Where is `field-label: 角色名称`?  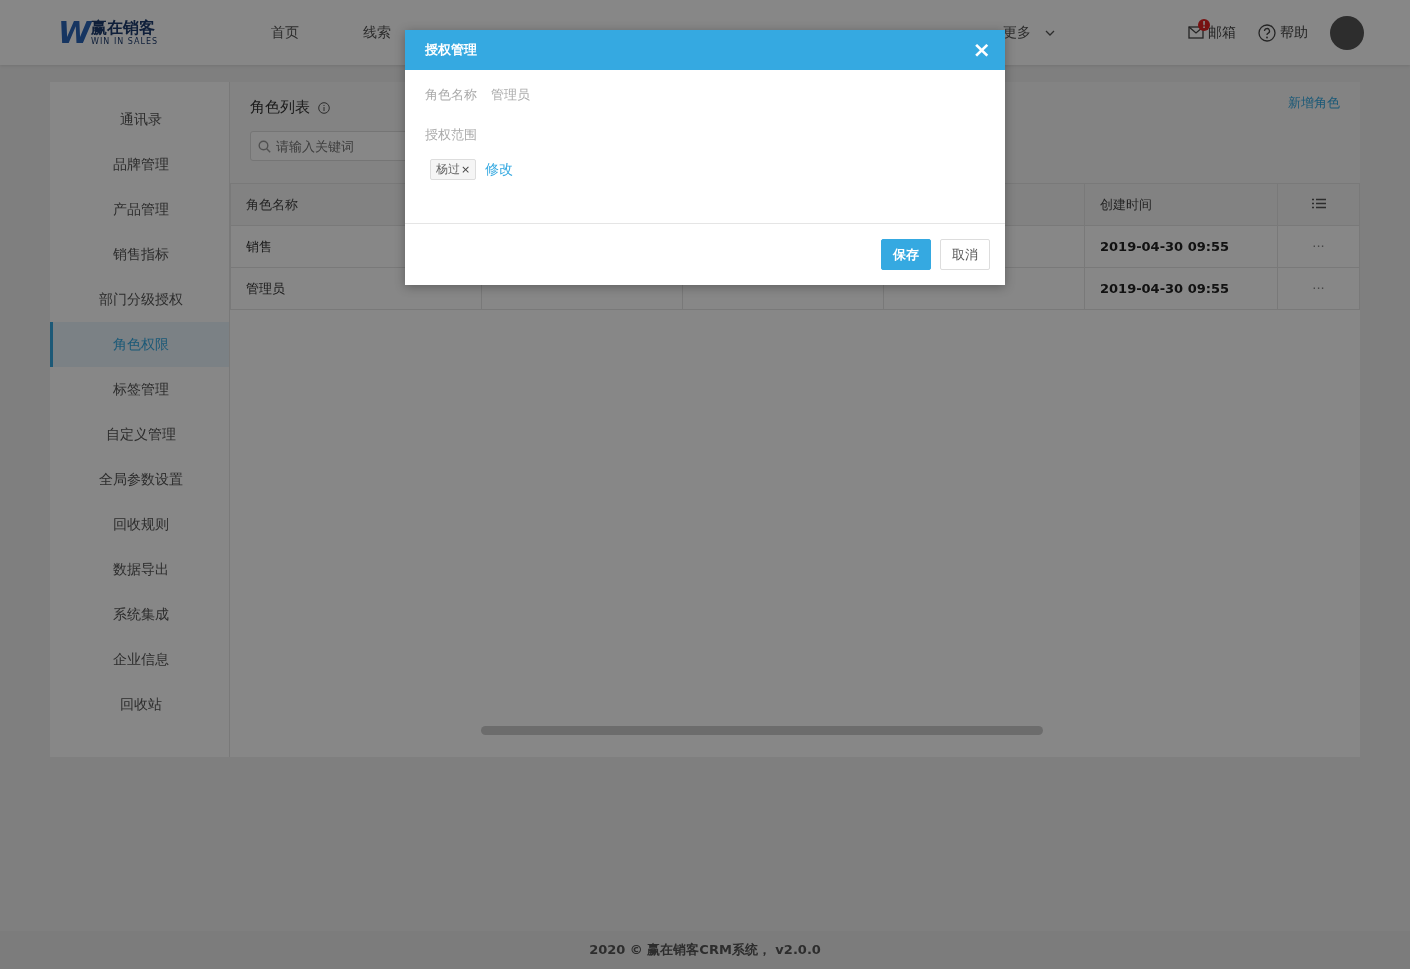
field-label: 角色名称 is located at coordinates (451, 95).